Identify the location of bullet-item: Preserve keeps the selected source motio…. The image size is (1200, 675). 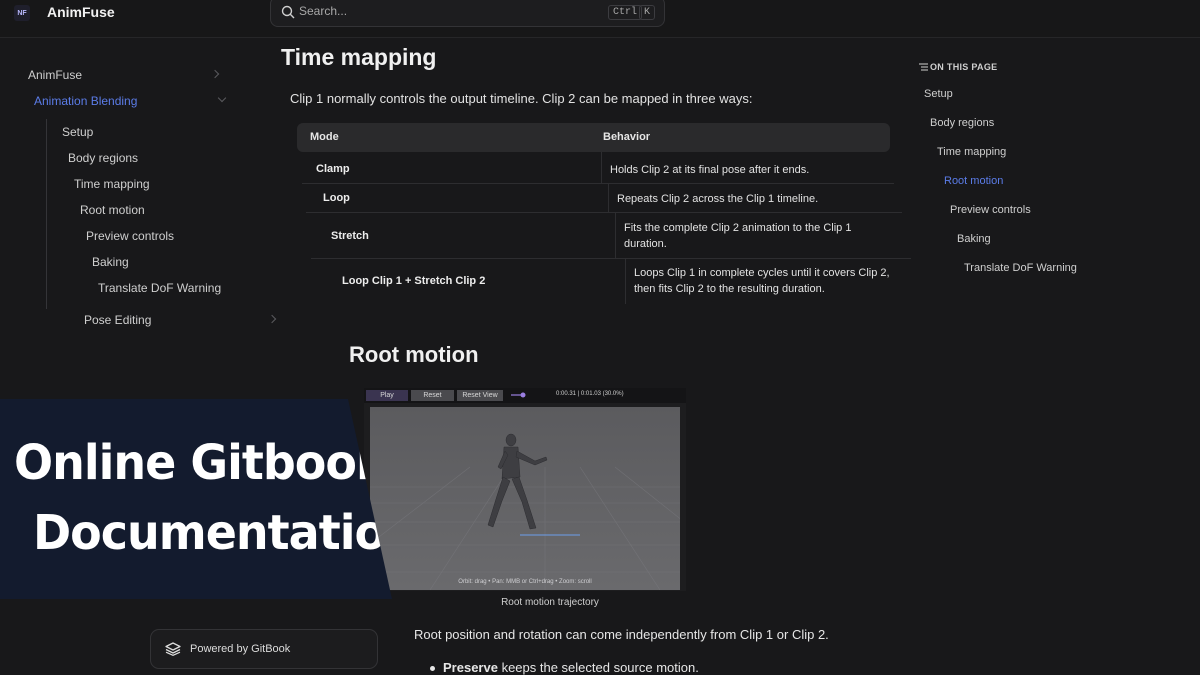
(571, 667).